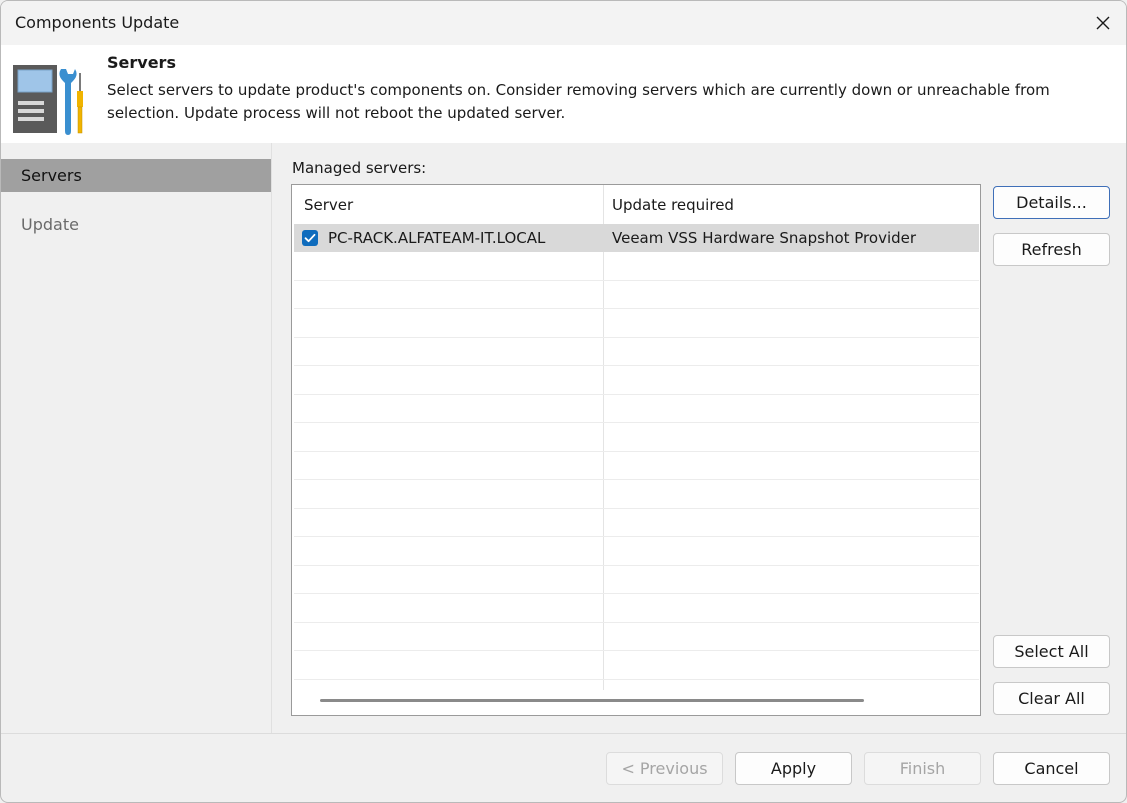  What do you see at coordinates (592, 700) in the screenshot?
I see `horizontal-scrollbar` at bounding box center [592, 700].